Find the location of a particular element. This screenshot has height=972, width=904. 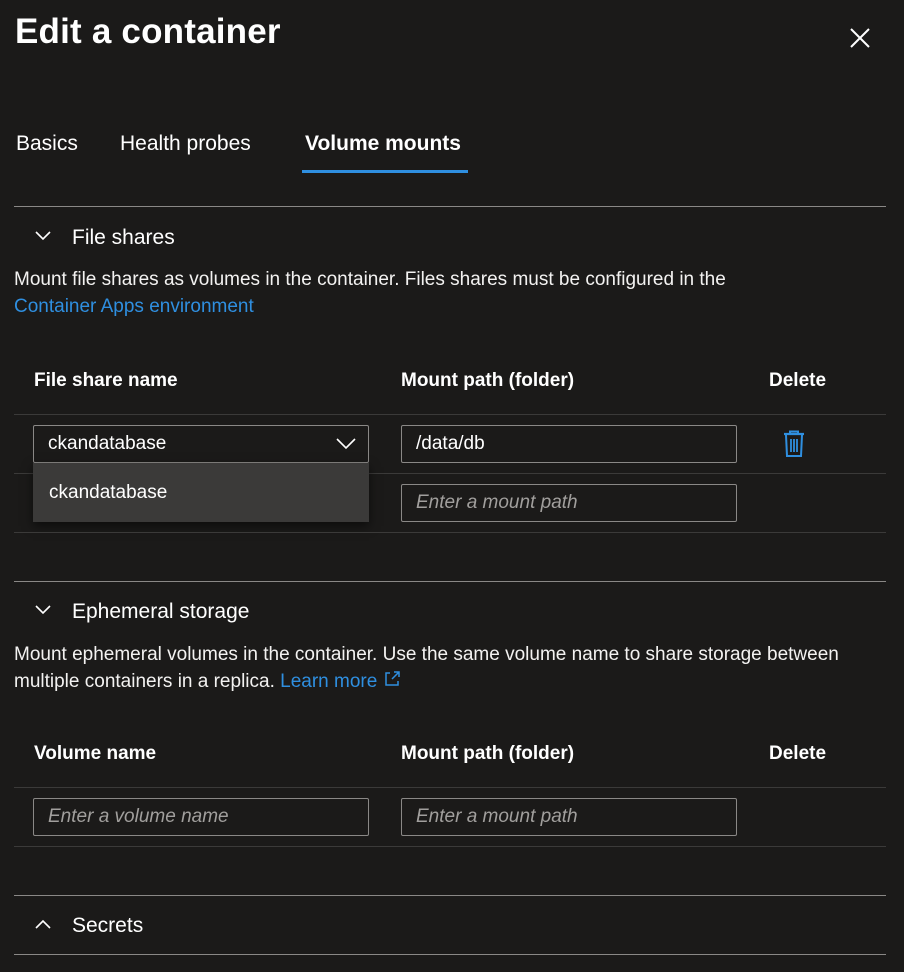

mount-path-value: /data/db is located at coordinates (450, 443).